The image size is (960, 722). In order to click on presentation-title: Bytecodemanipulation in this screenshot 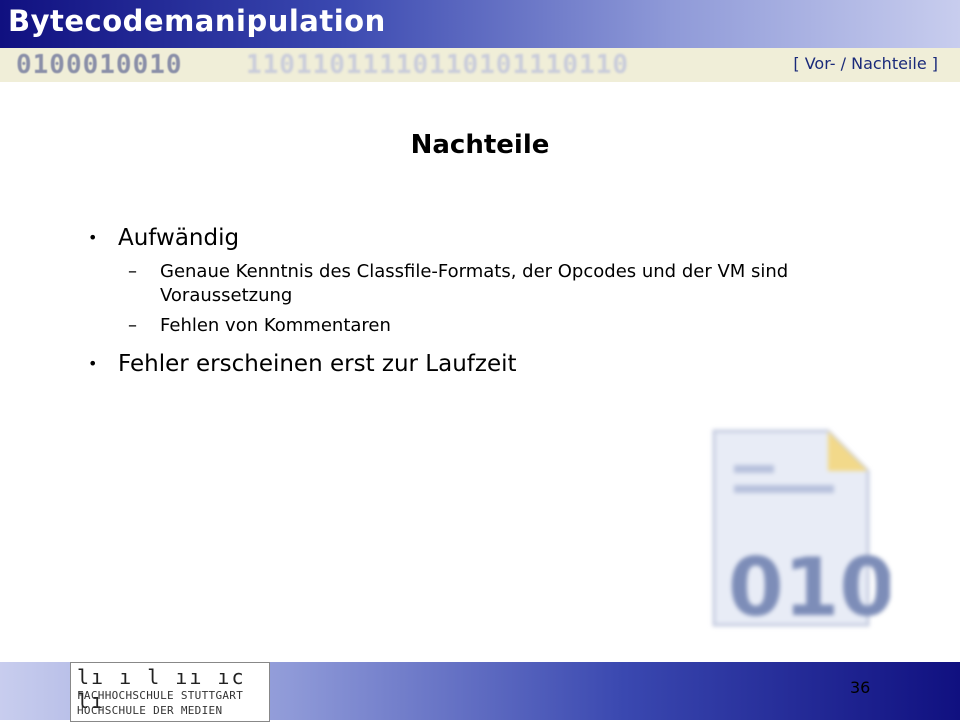, I will do `click(197, 21)`.